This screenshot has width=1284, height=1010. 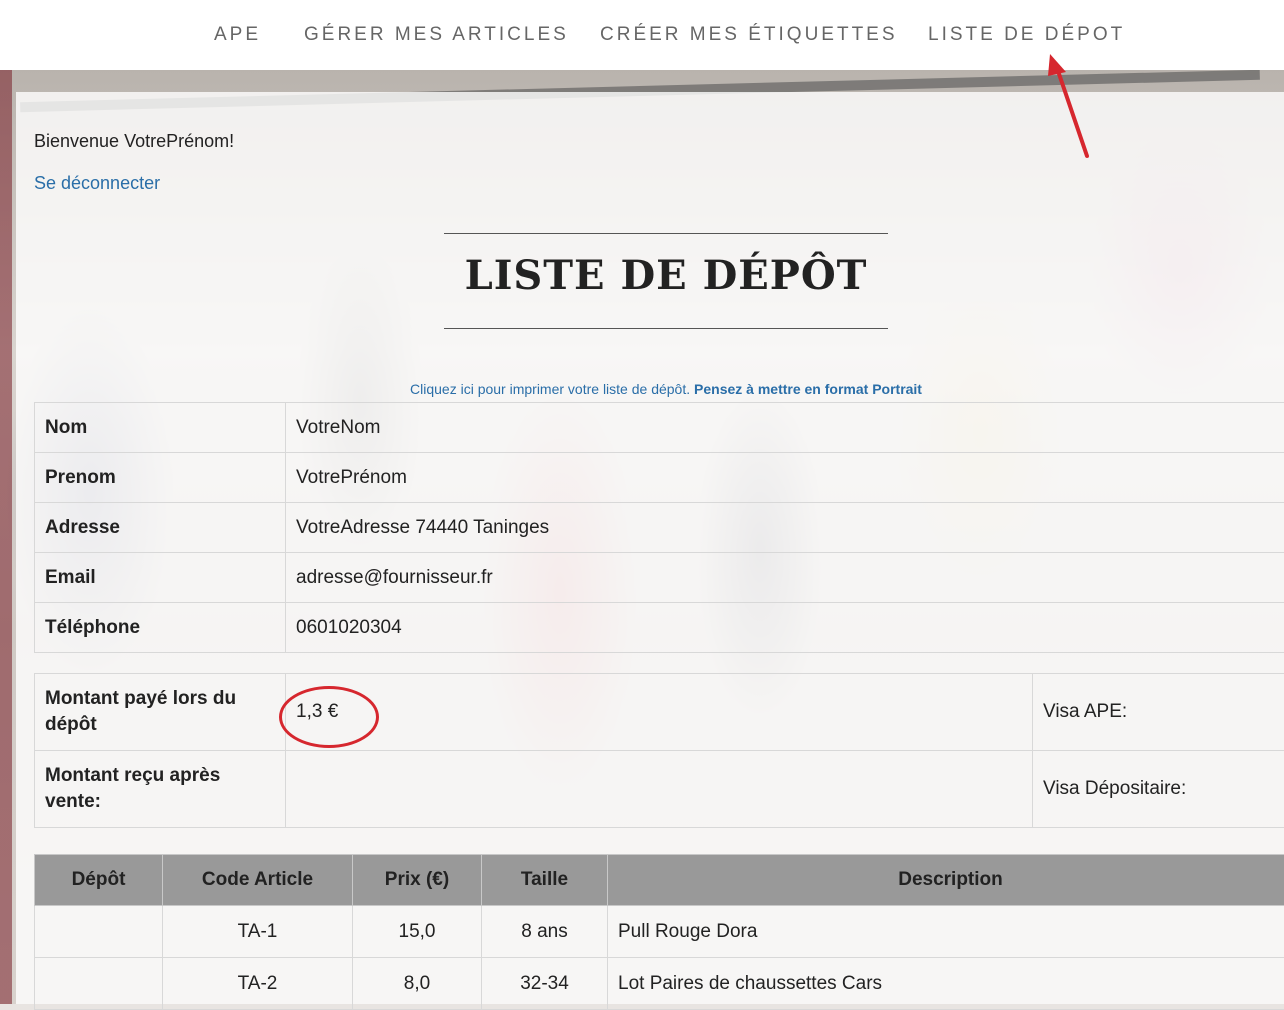 What do you see at coordinates (946, 984) in the screenshot?
I see `cell-description: Lot Paires de chaussettes Cars` at bounding box center [946, 984].